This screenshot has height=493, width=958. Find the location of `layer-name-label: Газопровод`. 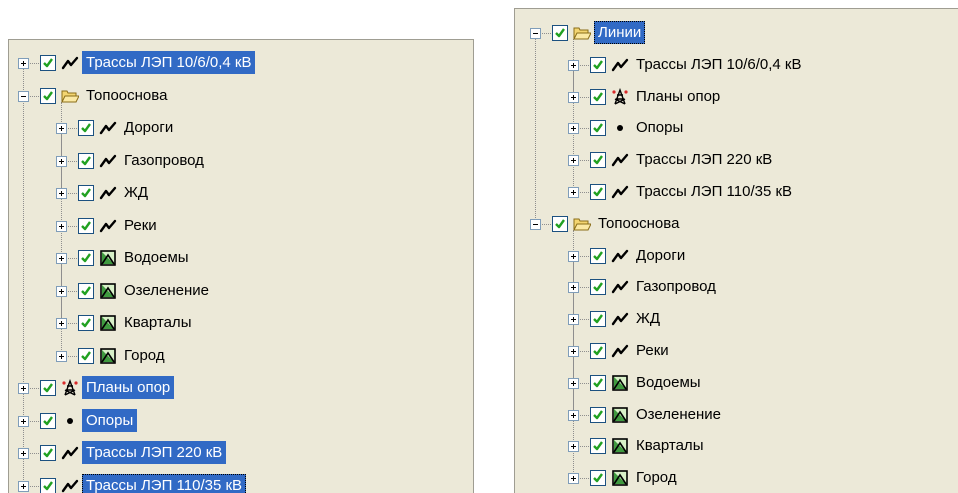

layer-name-label: Газопровод is located at coordinates (676, 286).